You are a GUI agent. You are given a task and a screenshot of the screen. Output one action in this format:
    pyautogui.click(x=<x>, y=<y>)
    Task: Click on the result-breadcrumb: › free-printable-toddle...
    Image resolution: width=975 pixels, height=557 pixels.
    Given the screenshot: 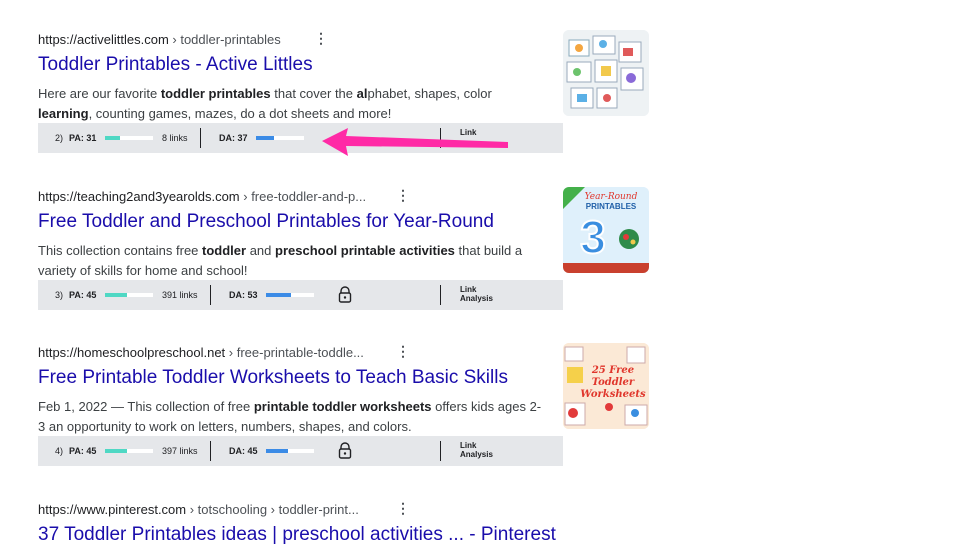 What is the action you would take?
    pyautogui.click(x=294, y=352)
    